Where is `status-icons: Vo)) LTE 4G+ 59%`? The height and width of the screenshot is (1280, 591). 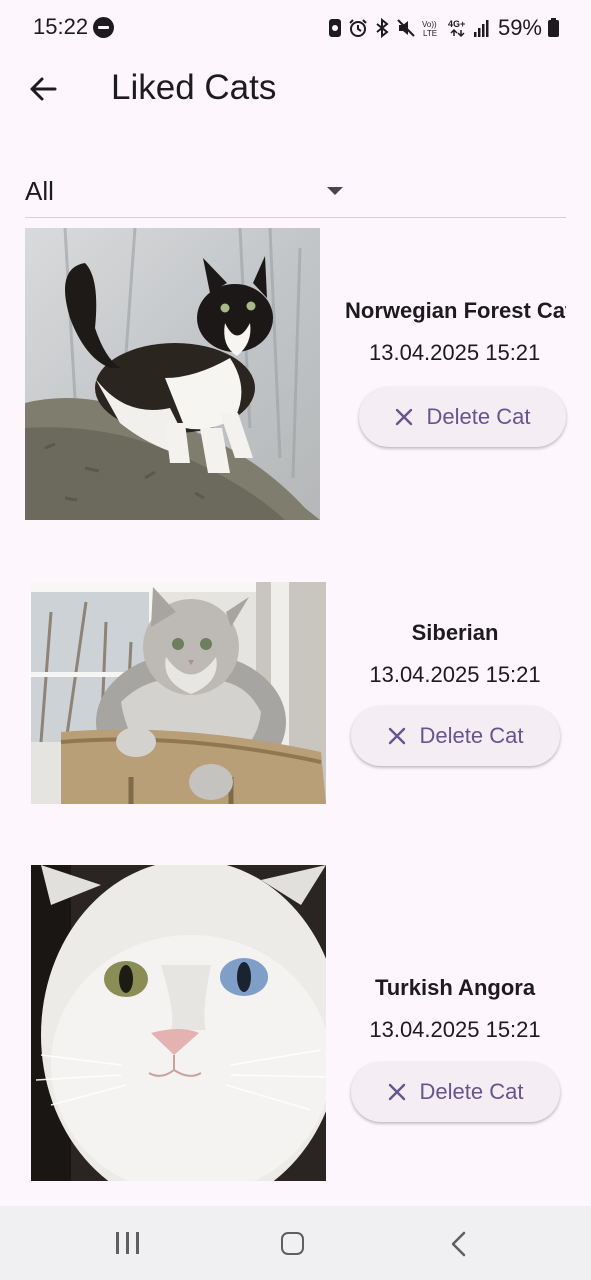 status-icons: Vo)) LTE 4G+ 59% is located at coordinates (443, 28).